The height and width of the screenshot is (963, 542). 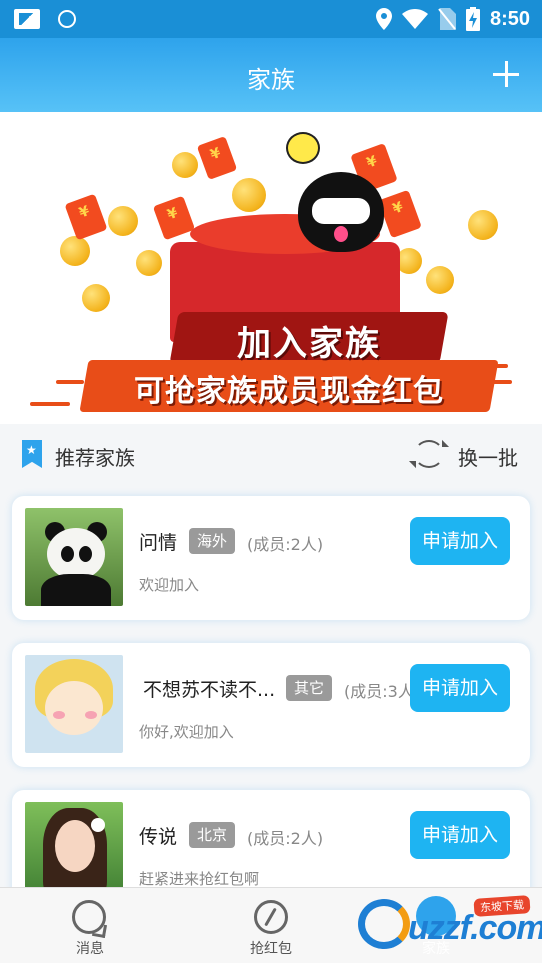 I want to click on banner-ribbon: 加入家族 可抢家族成员现金红包, so click(x=273, y=362).